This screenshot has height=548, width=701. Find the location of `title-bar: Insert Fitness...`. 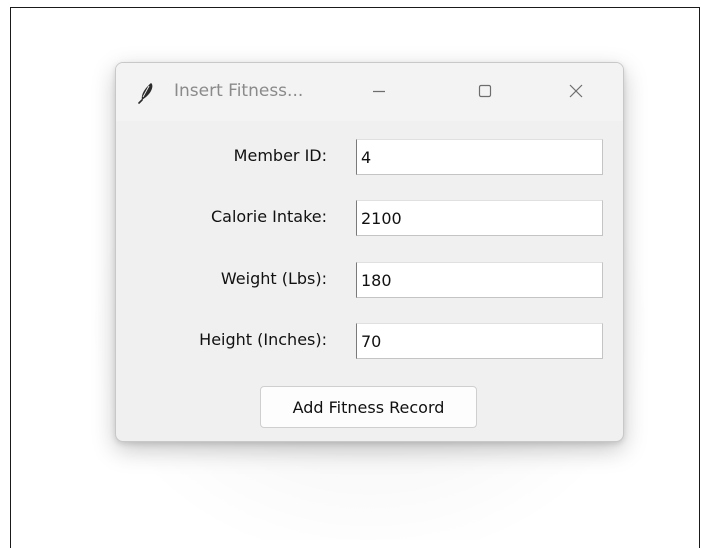

title-bar: Insert Fitness... is located at coordinates (369, 92).